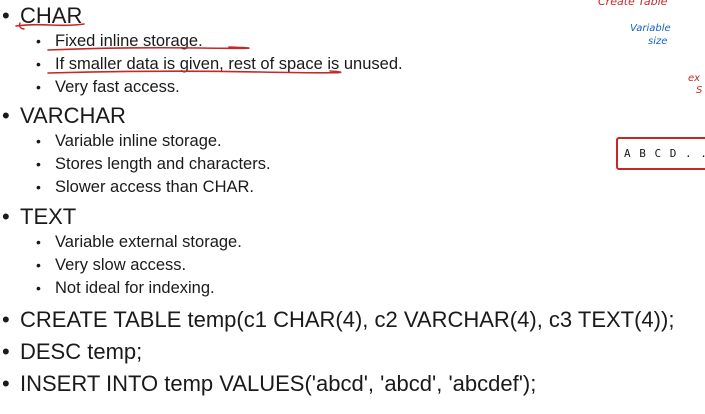 The width and height of the screenshot is (705, 414). I want to click on note-s-partial: S, so click(699, 90).